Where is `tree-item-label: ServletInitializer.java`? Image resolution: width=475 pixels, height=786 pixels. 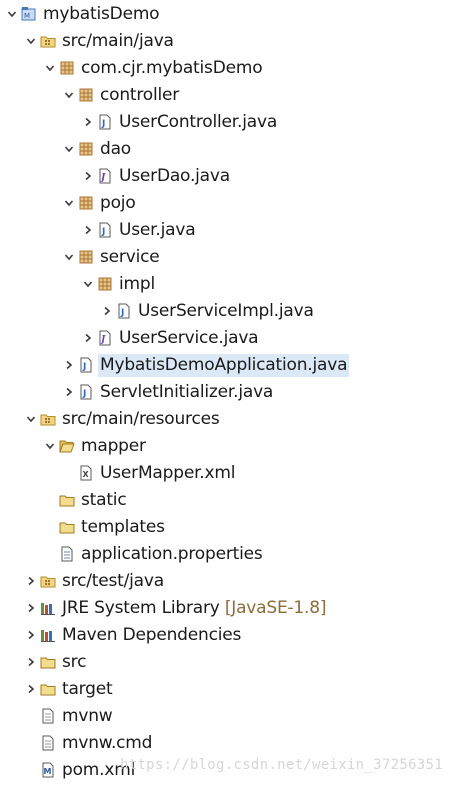
tree-item-label: ServletInitializer.java is located at coordinates (187, 392).